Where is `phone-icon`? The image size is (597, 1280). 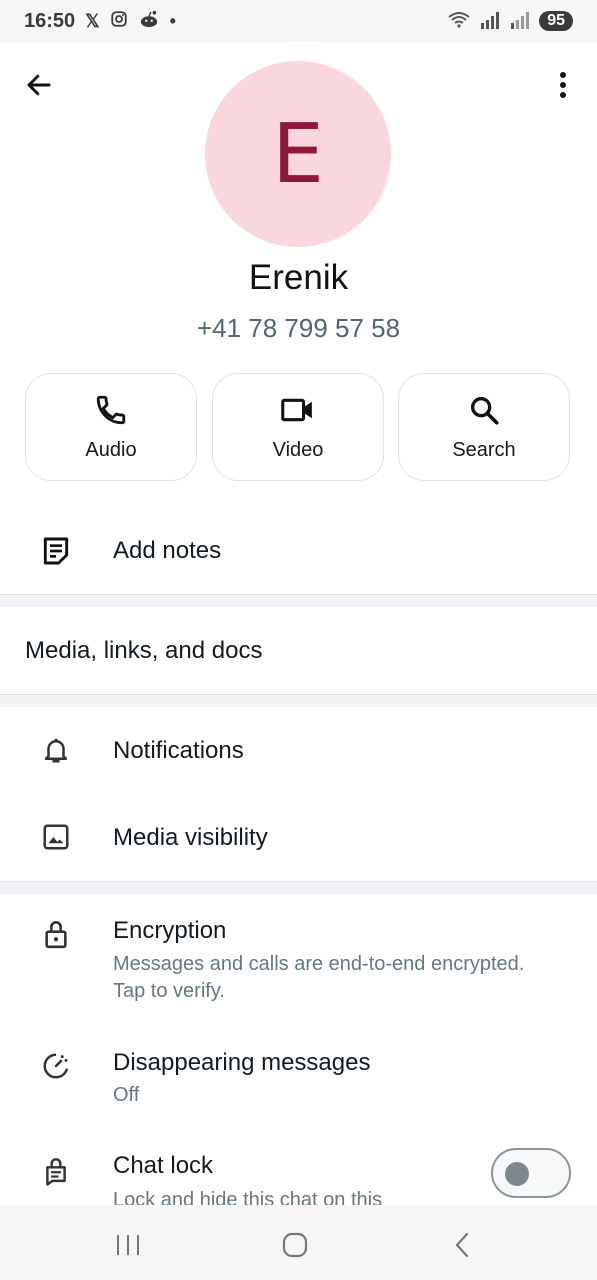 phone-icon is located at coordinates (111, 409).